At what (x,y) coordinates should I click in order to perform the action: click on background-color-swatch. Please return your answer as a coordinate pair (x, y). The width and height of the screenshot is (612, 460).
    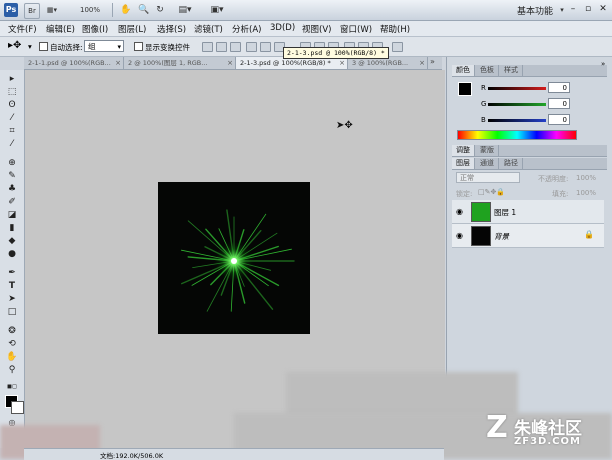
    Looking at the image, I should click on (17, 407).